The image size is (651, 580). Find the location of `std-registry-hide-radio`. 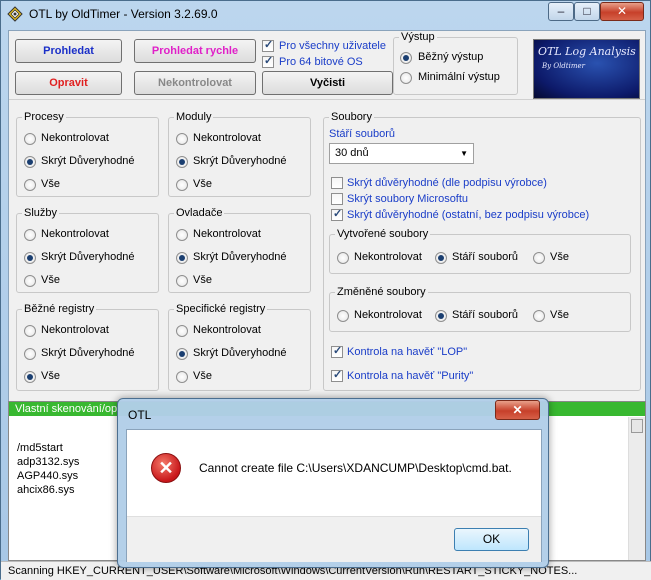

std-registry-hide-radio is located at coordinates (30, 354).